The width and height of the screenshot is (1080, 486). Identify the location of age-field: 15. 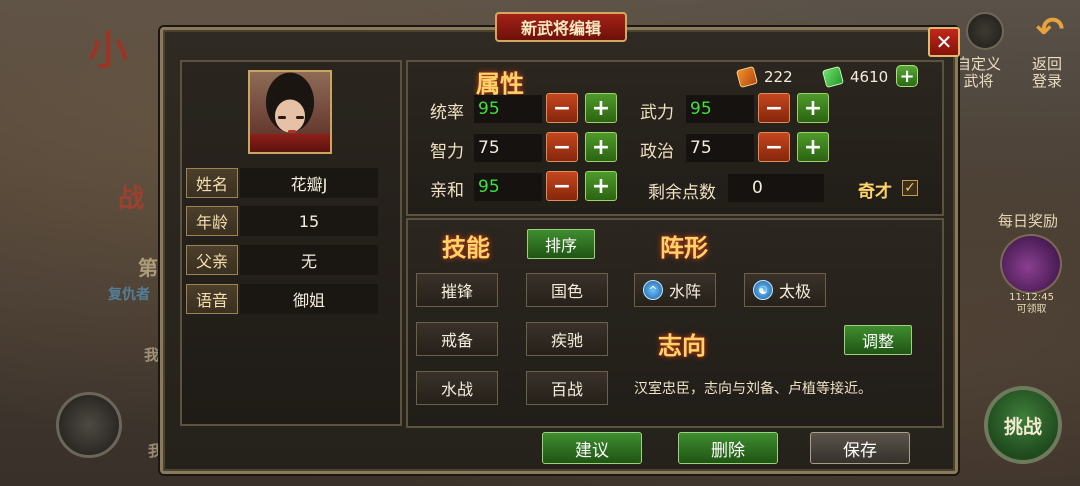
(309, 221).